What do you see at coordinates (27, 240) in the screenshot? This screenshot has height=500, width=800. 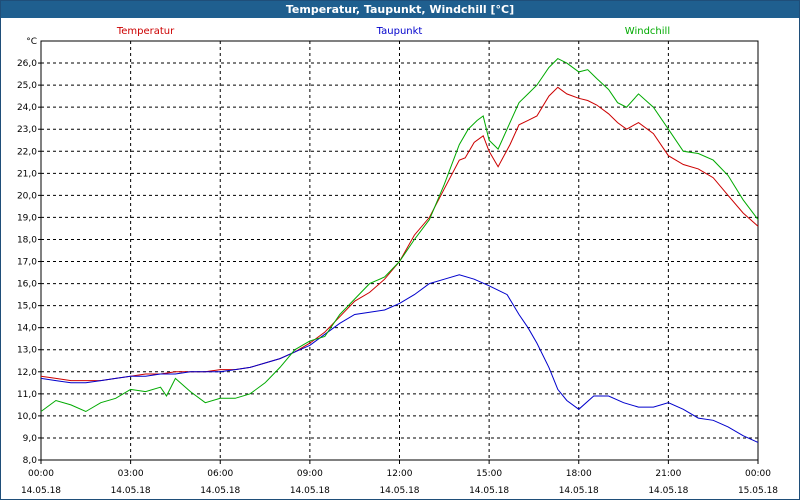 I see `y-tick-label: 18,0` at bounding box center [27, 240].